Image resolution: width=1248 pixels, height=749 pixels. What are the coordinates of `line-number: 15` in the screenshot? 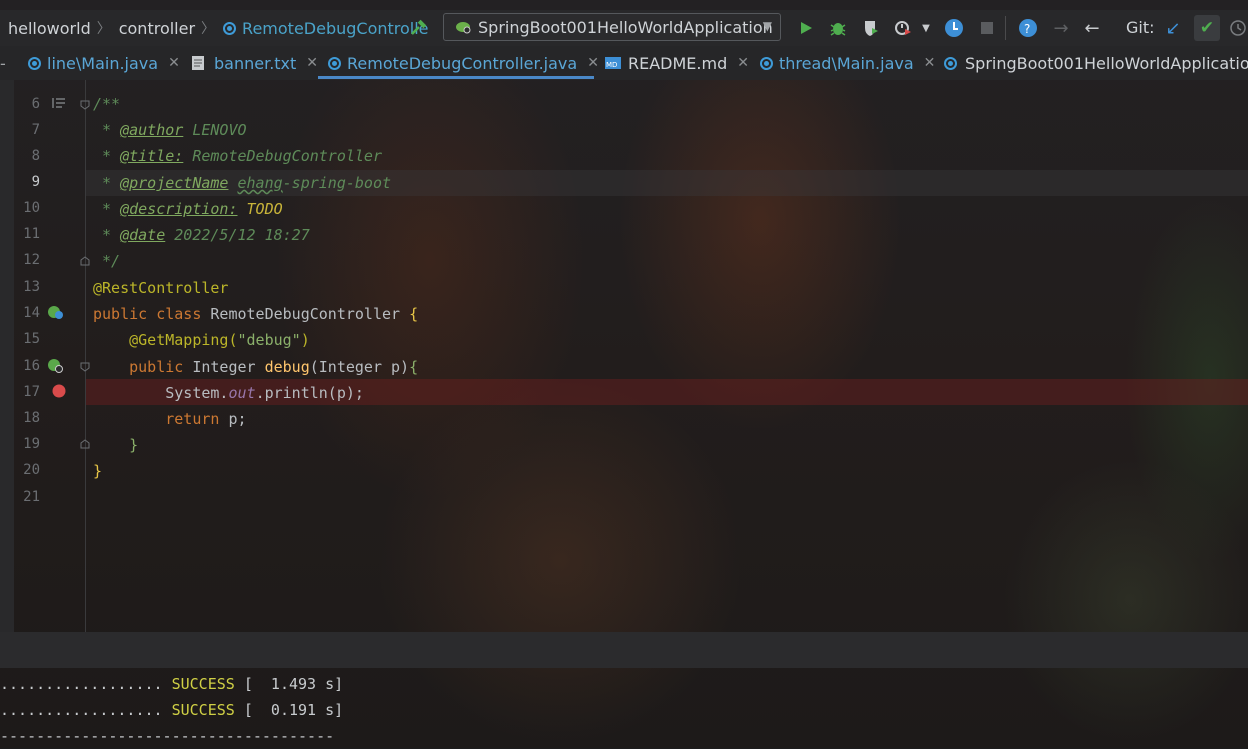 It's located at (31, 339).